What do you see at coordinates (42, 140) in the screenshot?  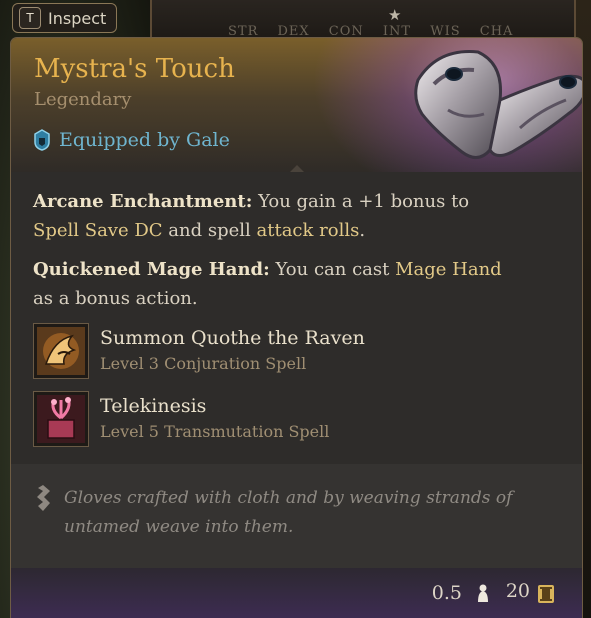 I see `equipped-helmet-icon` at bounding box center [42, 140].